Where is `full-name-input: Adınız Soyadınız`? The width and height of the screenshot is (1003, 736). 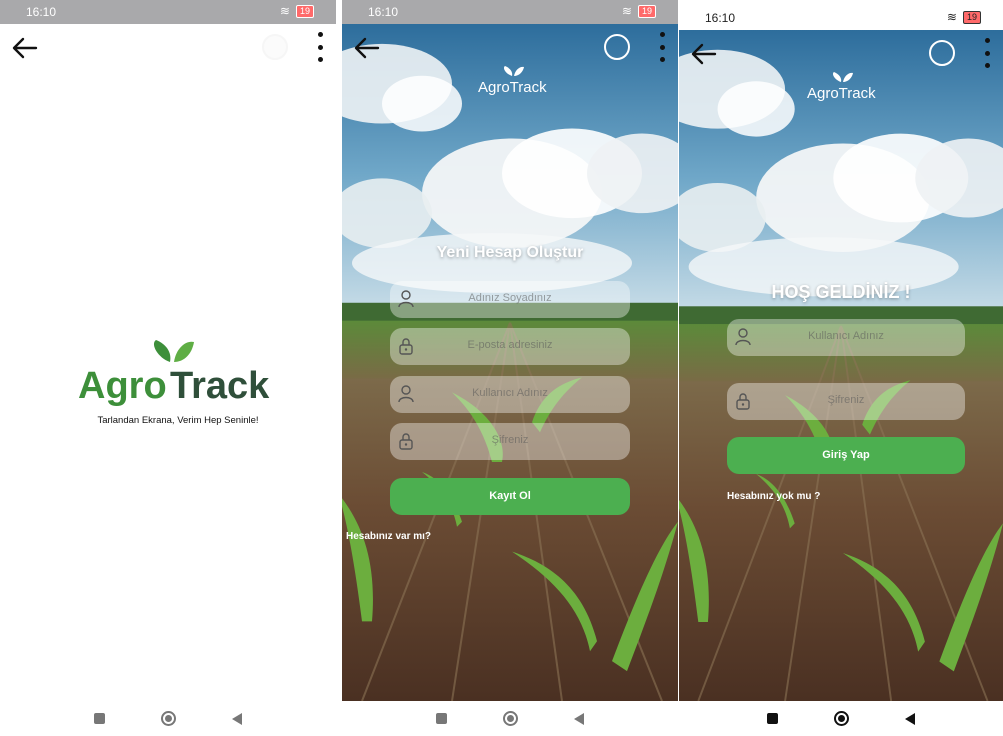
full-name-input: Adınız Soyadınız is located at coordinates (510, 299).